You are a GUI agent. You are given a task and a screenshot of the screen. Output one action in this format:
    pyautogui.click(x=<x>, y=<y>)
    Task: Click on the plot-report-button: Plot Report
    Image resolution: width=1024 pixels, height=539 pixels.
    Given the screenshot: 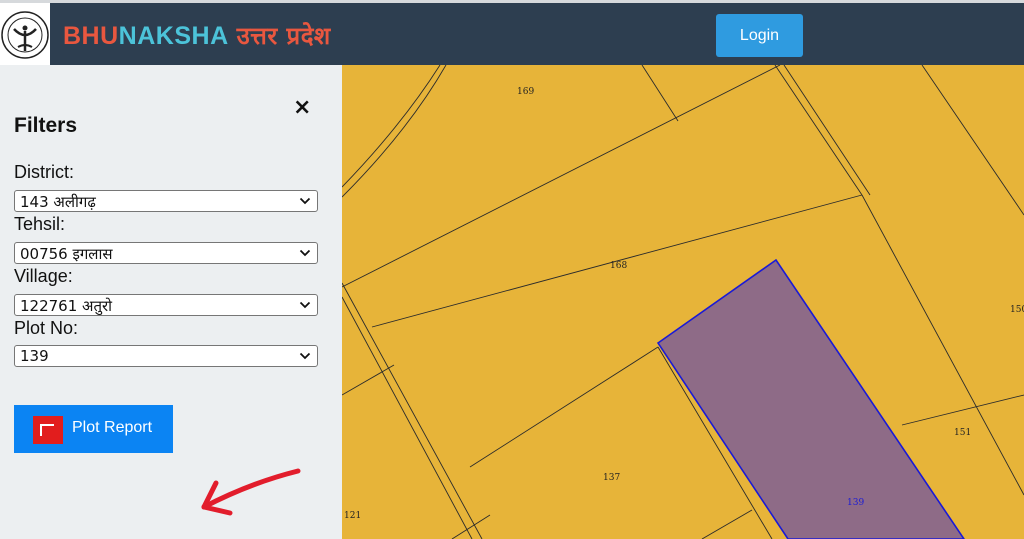 What is the action you would take?
    pyautogui.click(x=93, y=429)
    